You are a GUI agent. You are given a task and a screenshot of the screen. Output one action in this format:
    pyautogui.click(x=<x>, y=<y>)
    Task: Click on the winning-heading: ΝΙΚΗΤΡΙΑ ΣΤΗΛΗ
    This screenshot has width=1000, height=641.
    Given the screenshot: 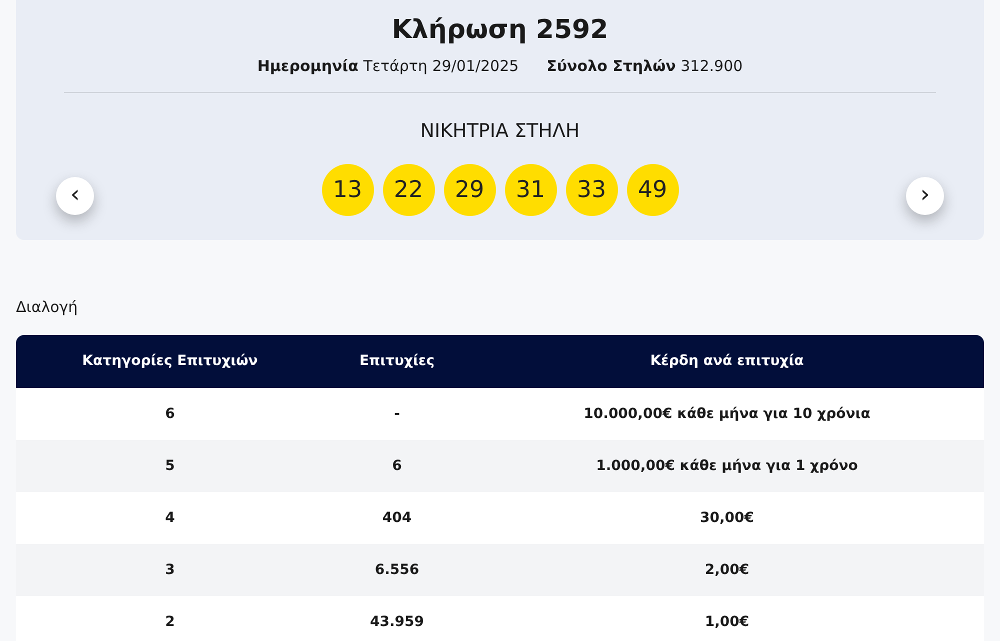 What is the action you would take?
    pyautogui.click(x=500, y=131)
    